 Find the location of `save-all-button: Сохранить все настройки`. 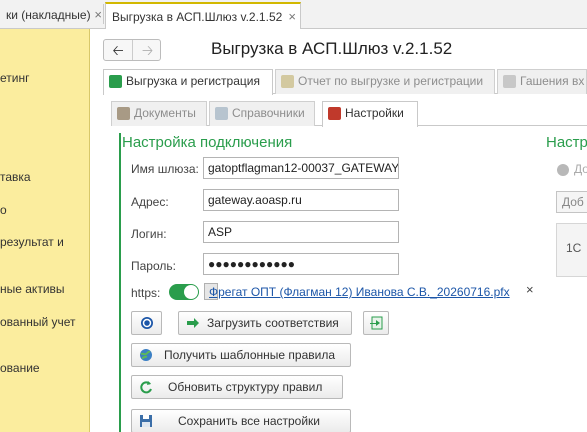

save-all-button: Сохранить все настройки is located at coordinates (241, 420).